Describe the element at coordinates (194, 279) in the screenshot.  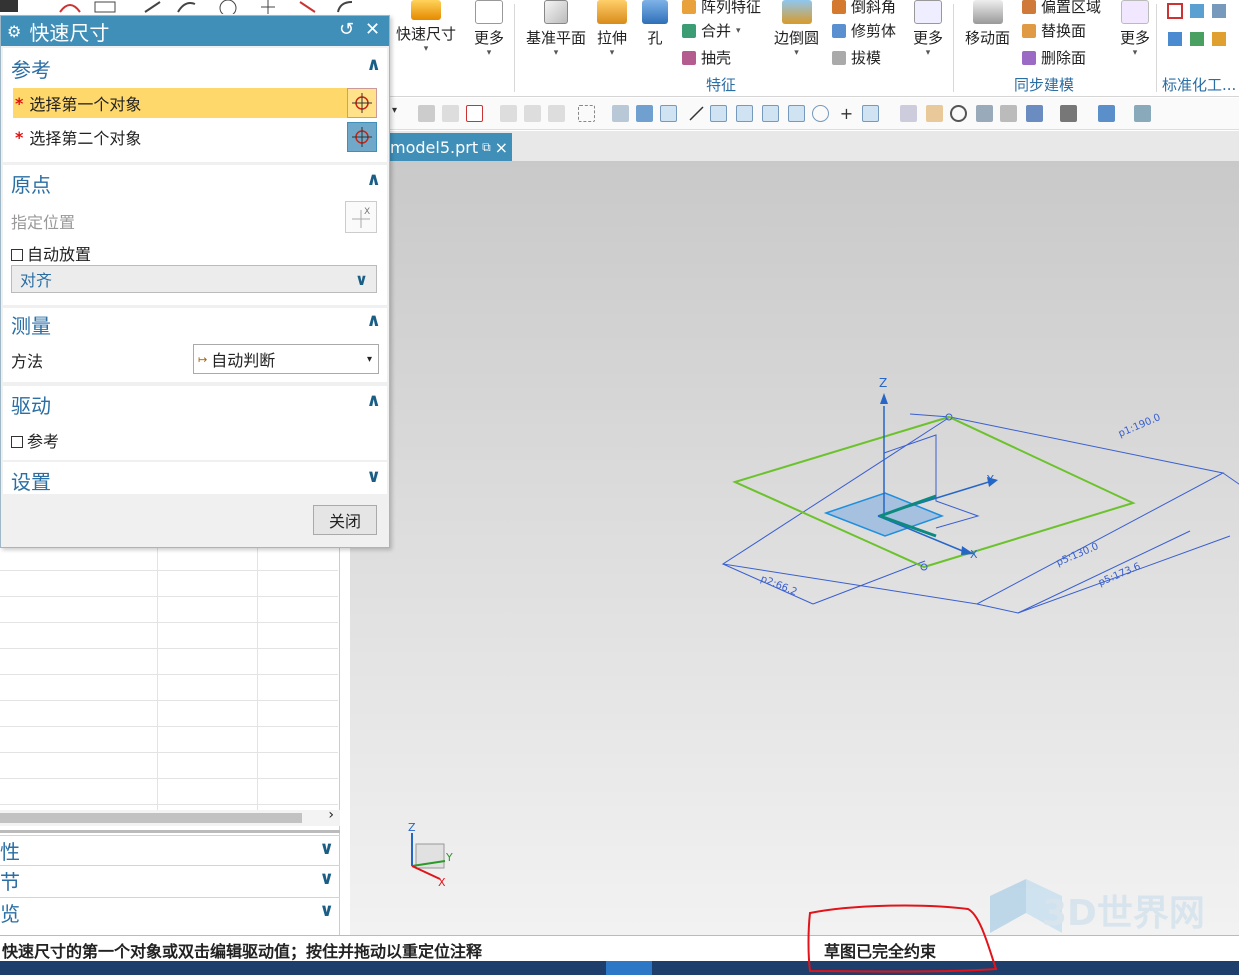
I see `align-dropdown: 对齐 ∨` at that location.